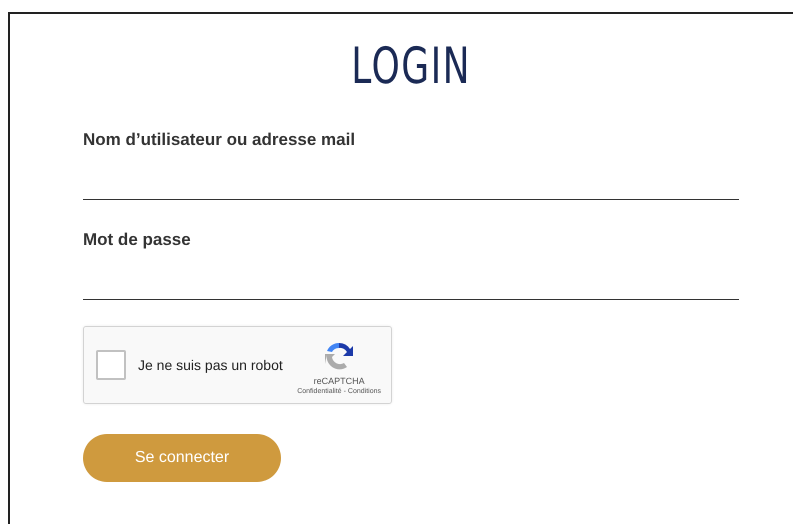 The image size is (793, 524). I want to click on field-label: Mot de passe, so click(137, 240).